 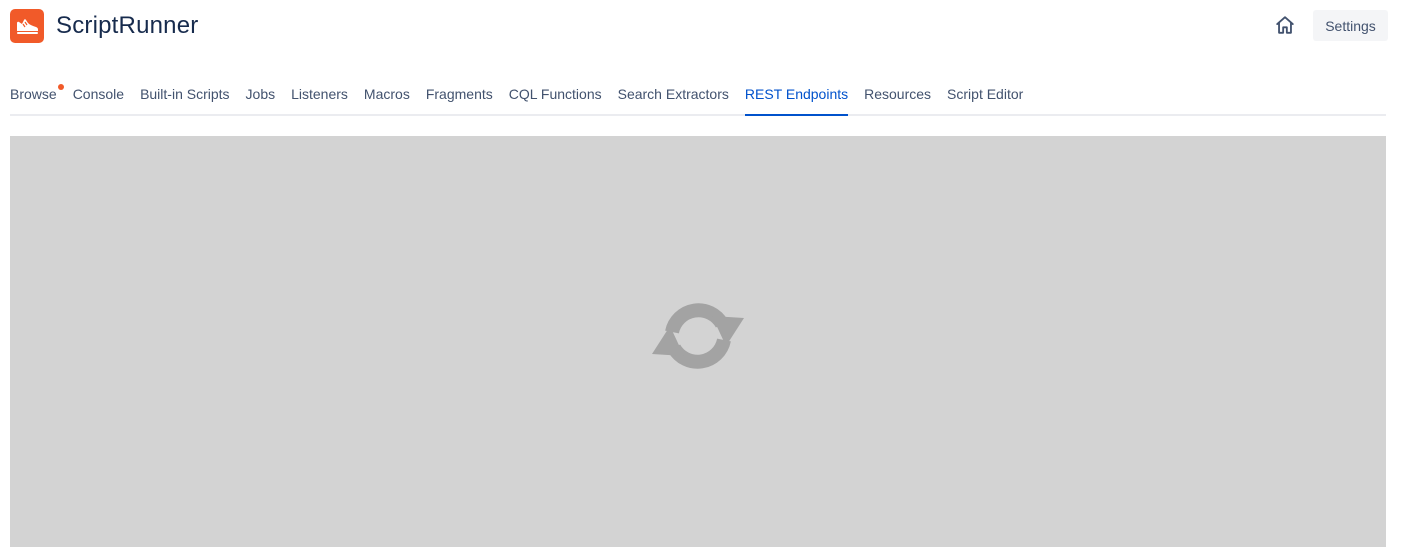 I want to click on tab-script-editor: Script Editor, so click(x=985, y=98).